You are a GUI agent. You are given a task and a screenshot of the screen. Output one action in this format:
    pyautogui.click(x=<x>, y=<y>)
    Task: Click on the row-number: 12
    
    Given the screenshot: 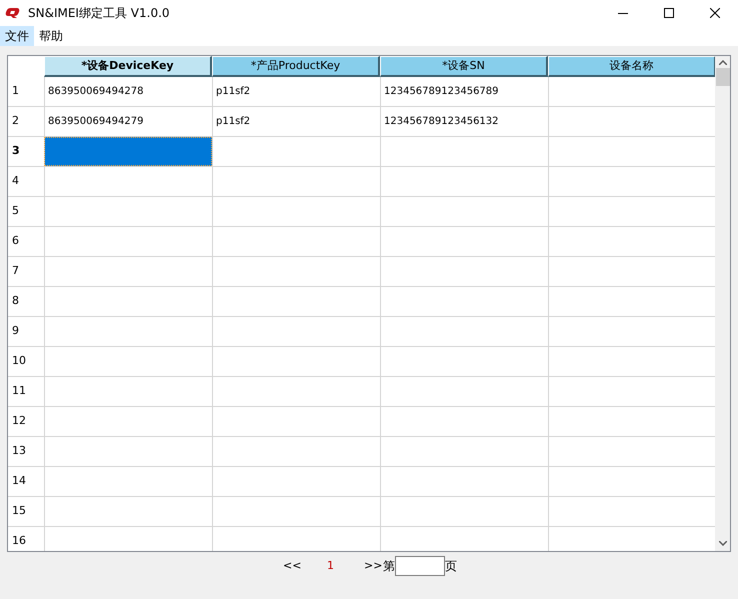 What is the action you would take?
    pyautogui.click(x=19, y=421)
    